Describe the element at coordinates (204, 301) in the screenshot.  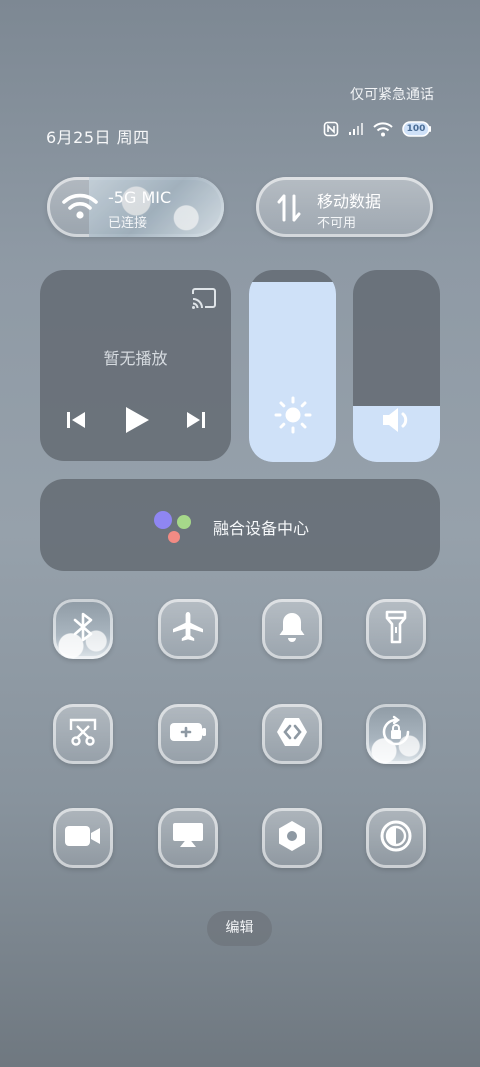
I see `cast-icon` at that location.